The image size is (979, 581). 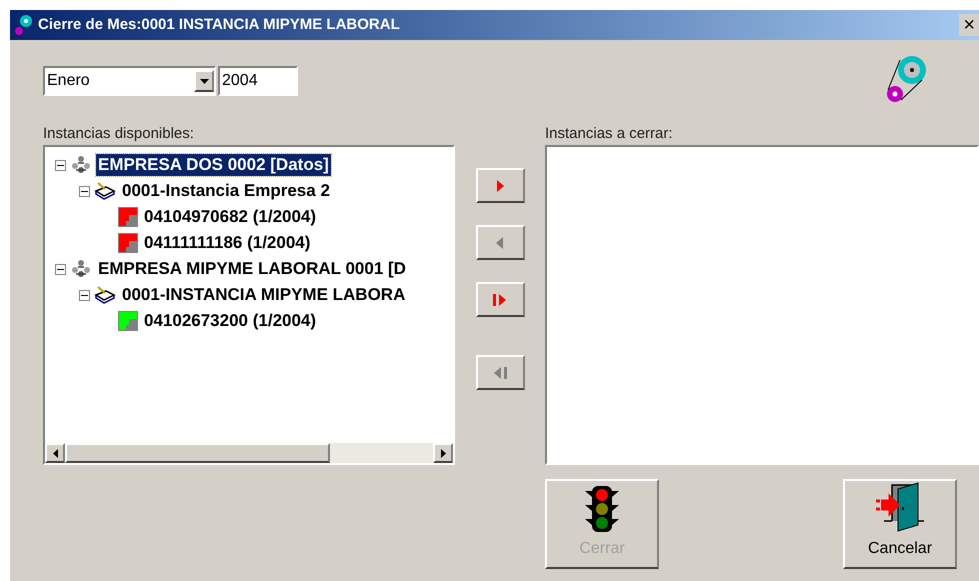 I want to click on close-button: ×, so click(x=969, y=25).